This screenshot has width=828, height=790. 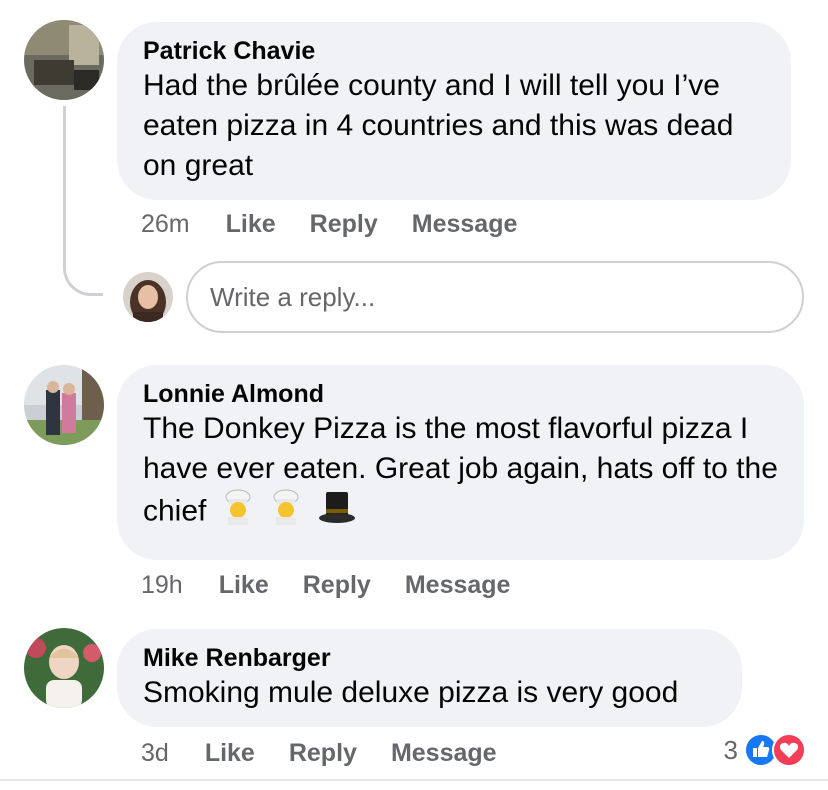 I want to click on current-user-avatar, so click(x=148, y=297).